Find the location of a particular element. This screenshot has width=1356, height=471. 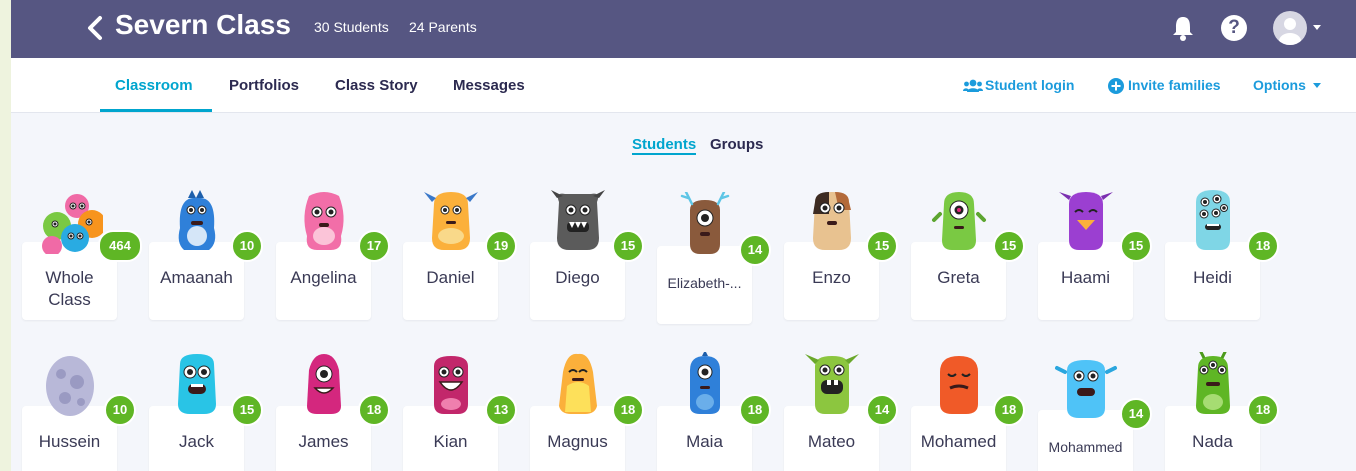

lime-horns-monster-avatar is located at coordinates (832, 387).